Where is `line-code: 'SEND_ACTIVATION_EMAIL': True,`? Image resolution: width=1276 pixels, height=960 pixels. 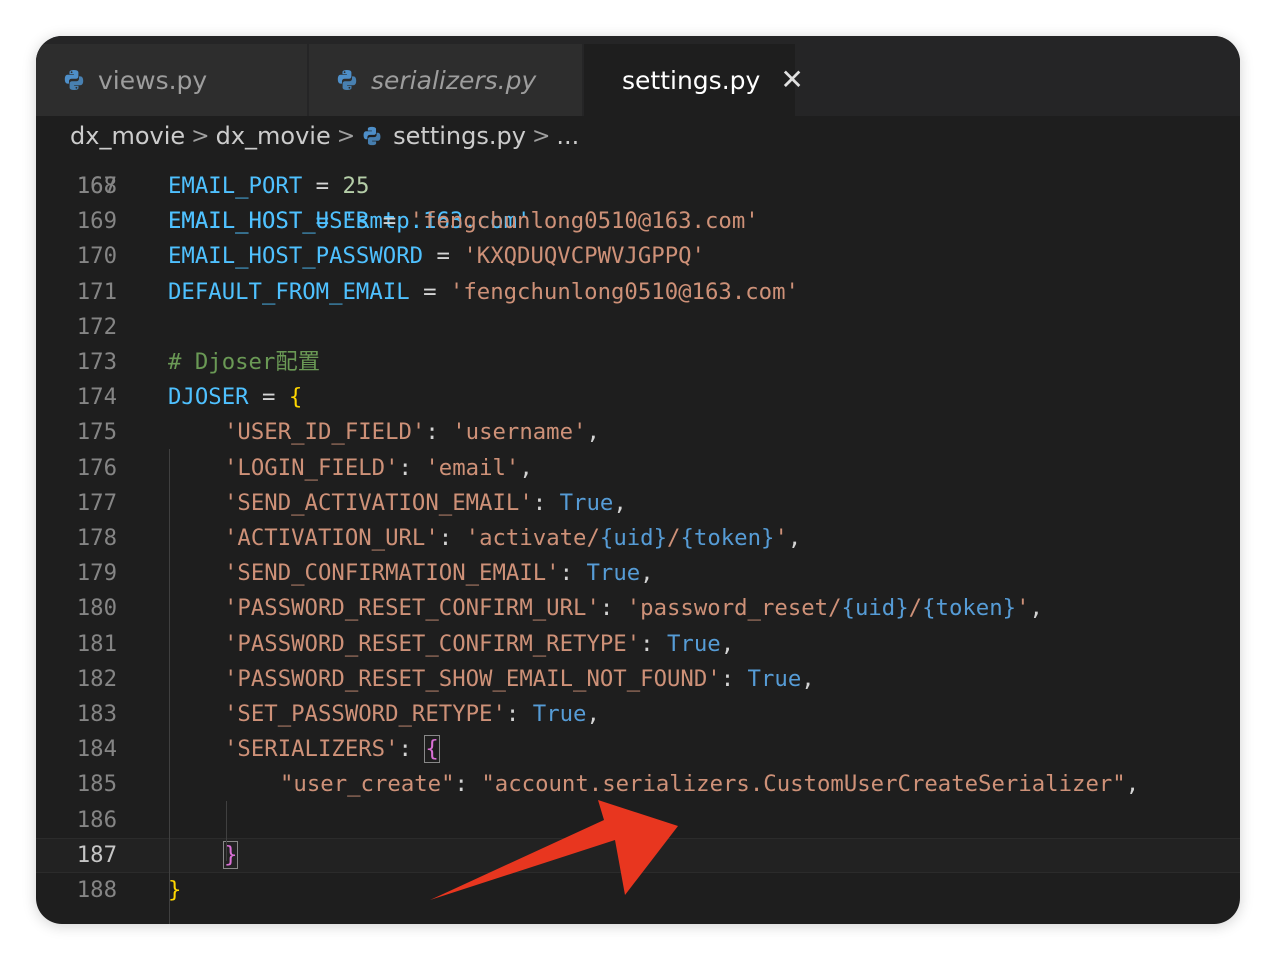
line-code: 'SEND_ACTIVATION_EMAIL': True, is located at coordinates (425, 503).